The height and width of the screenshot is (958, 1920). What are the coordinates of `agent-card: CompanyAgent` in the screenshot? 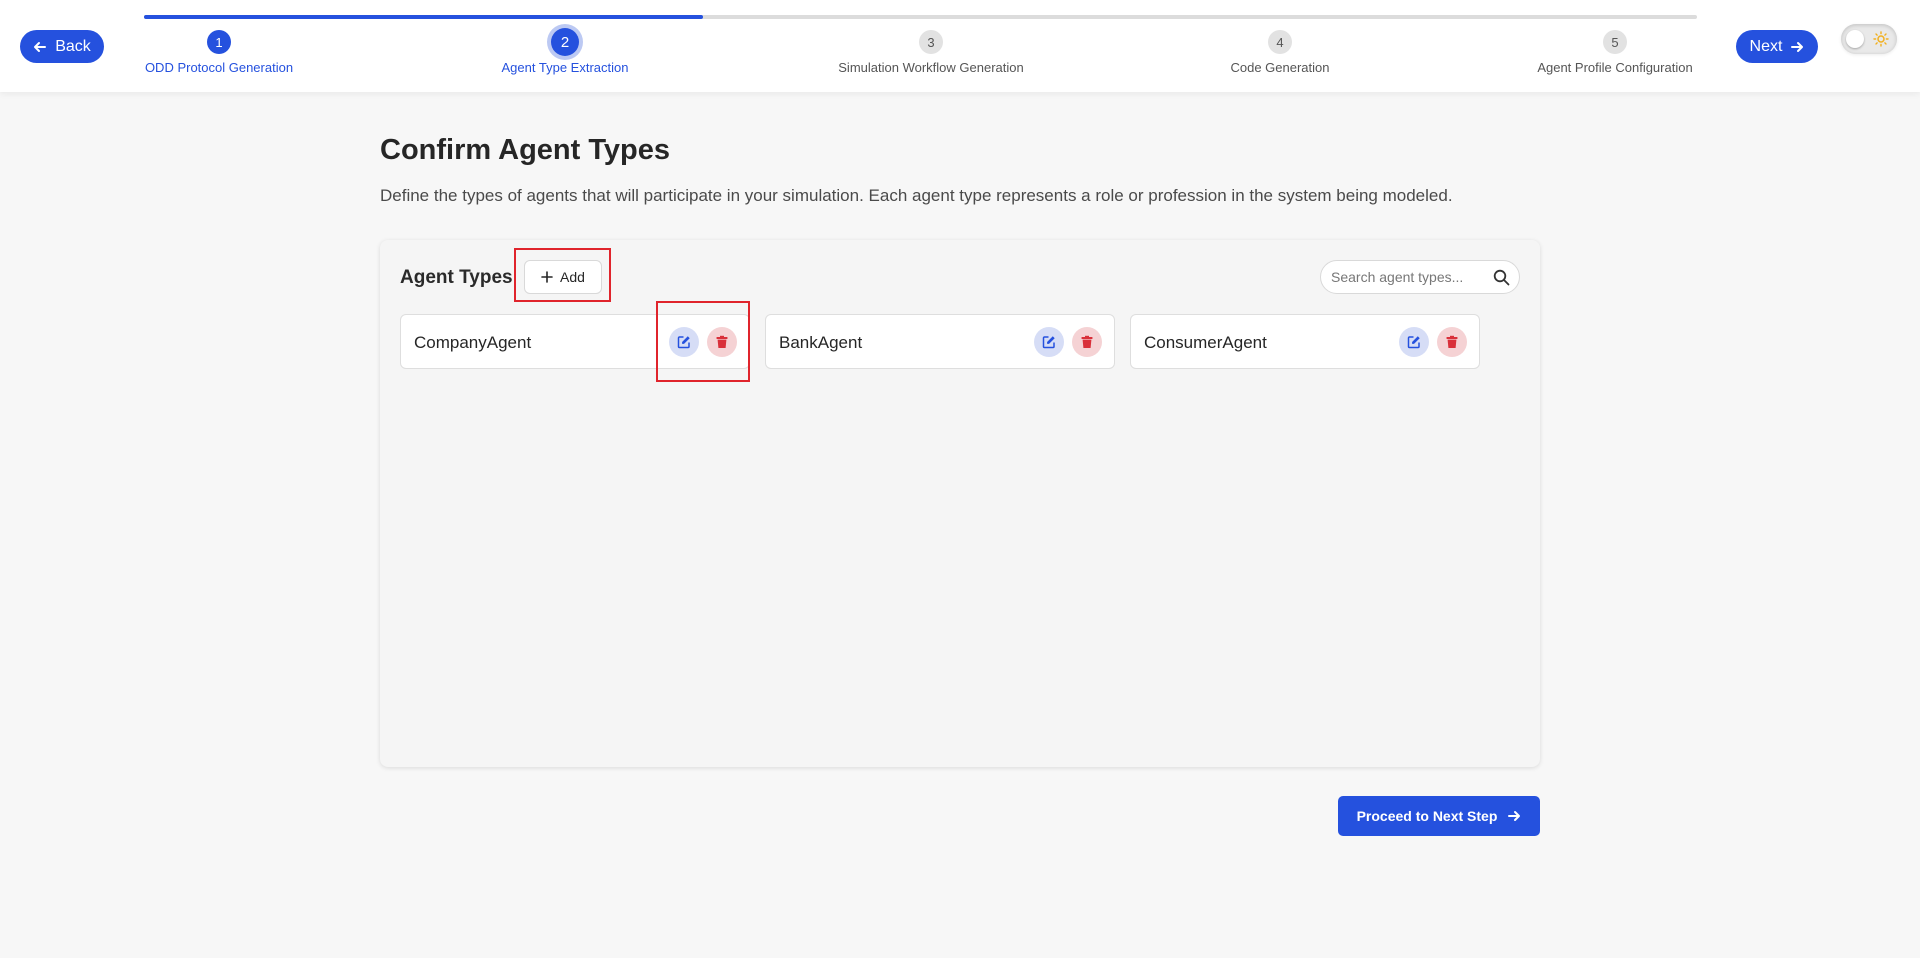 It's located at (575, 341).